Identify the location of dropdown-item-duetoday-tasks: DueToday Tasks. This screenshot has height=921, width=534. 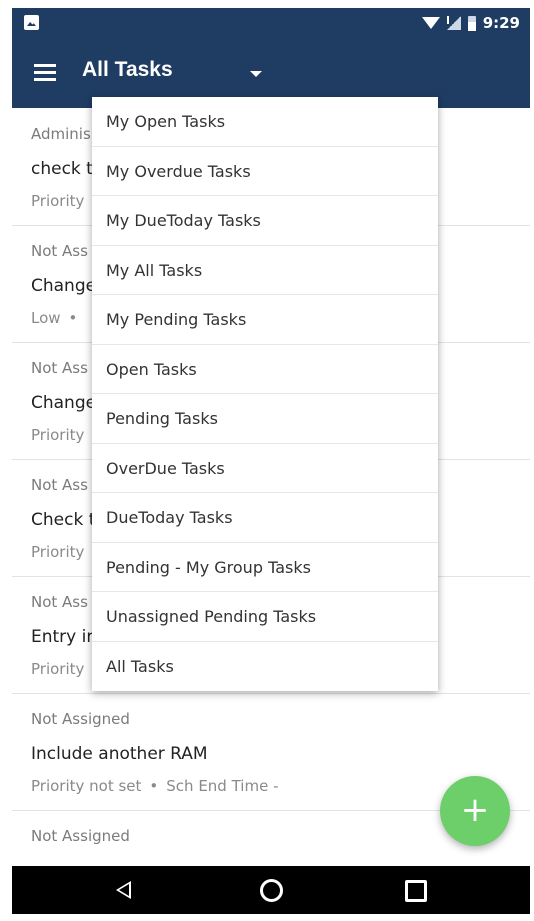
(265, 518).